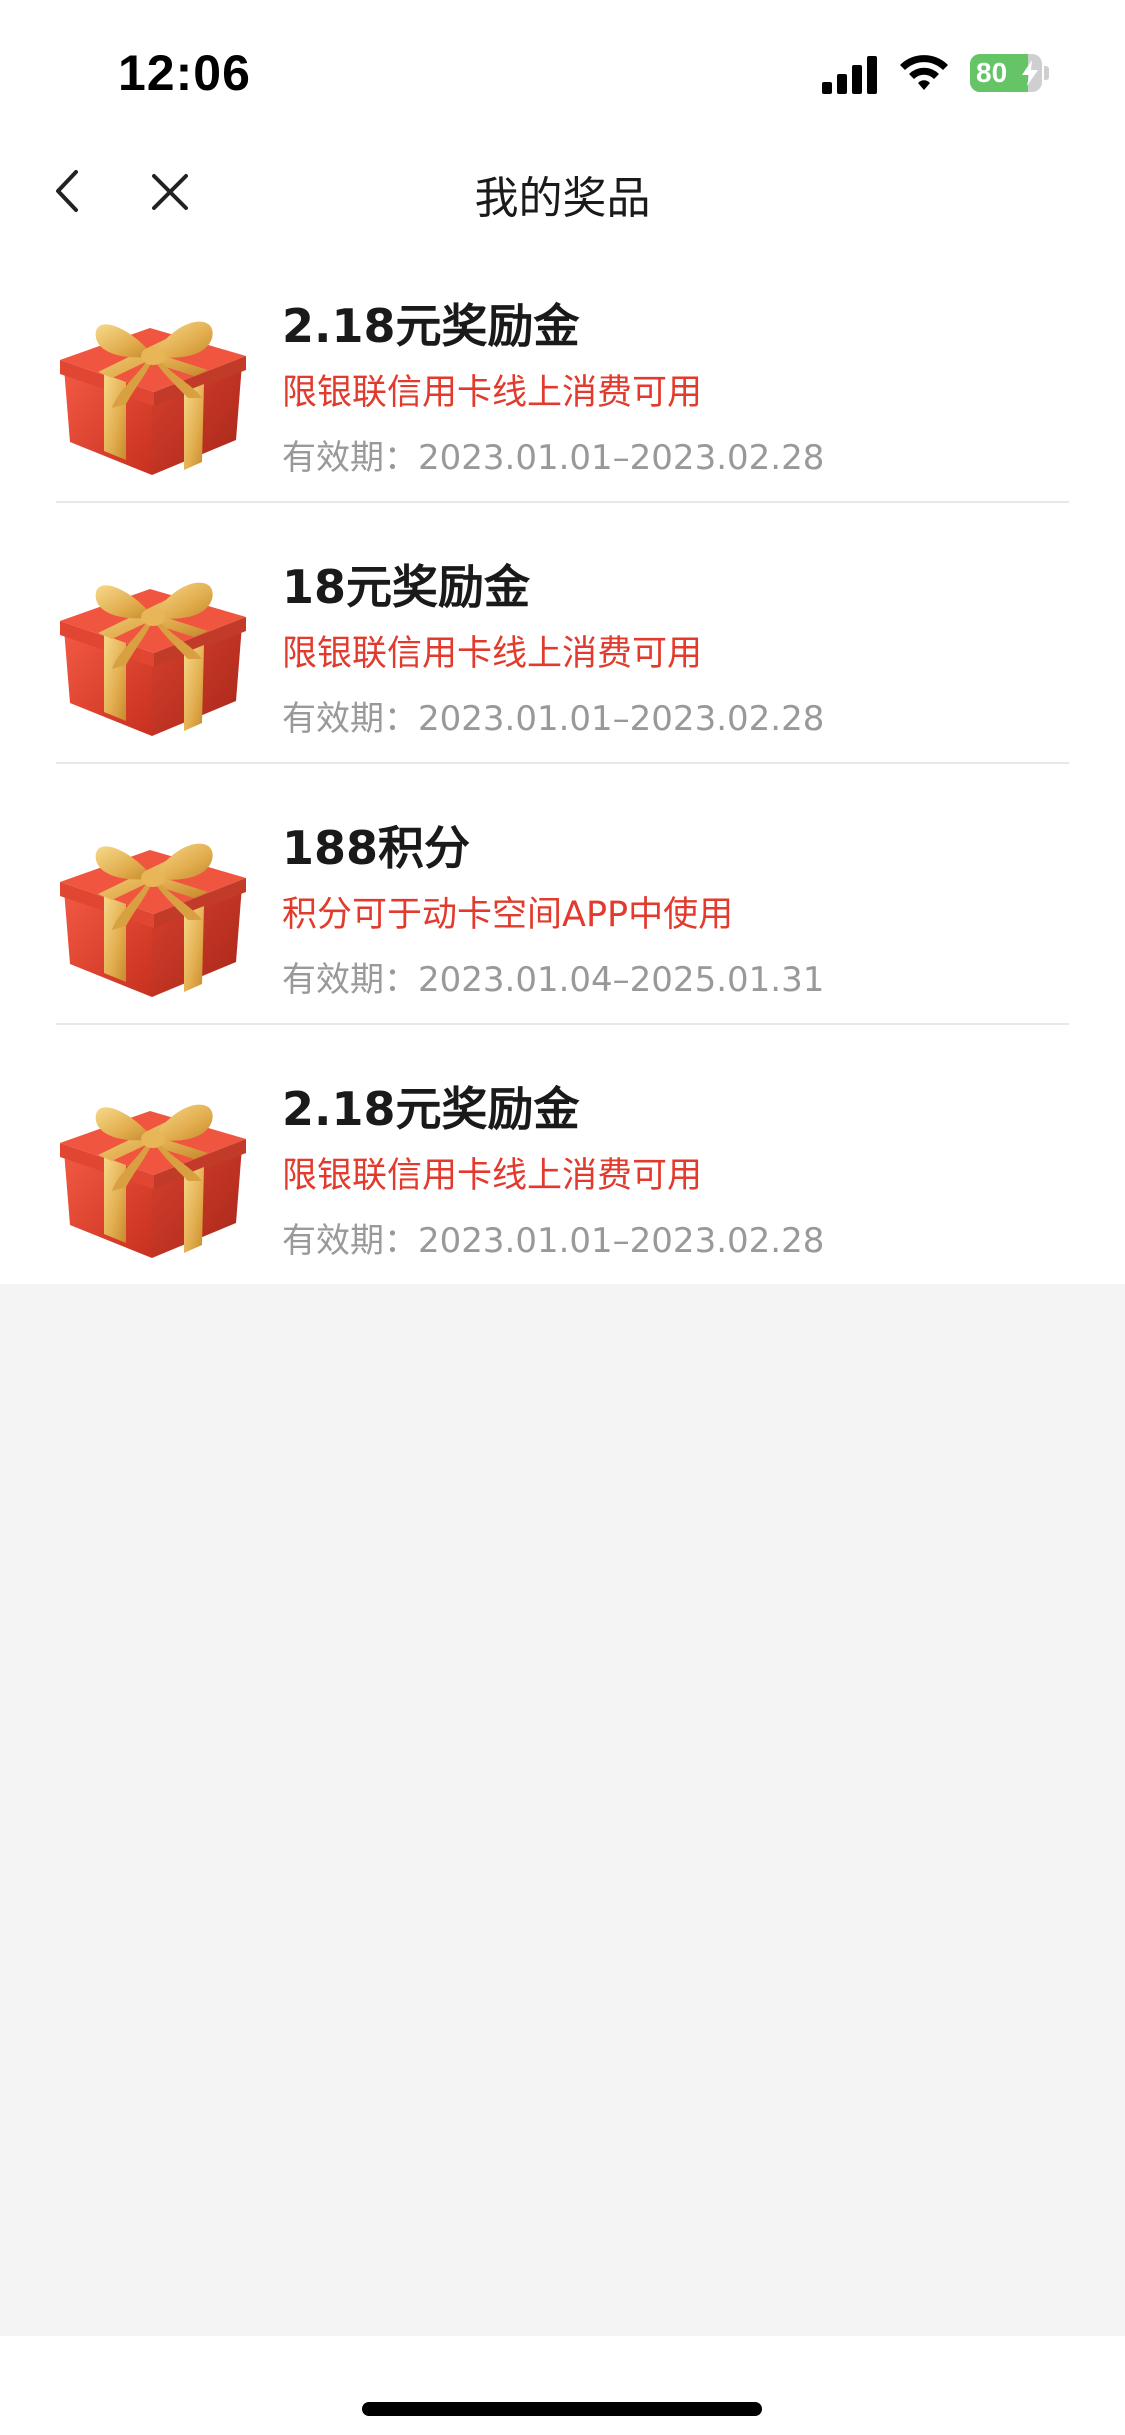 This screenshot has height=2435, width=1125. Describe the element at coordinates (508, 915) in the screenshot. I see `prize-description: 积分可于动卡空间APP中使用` at that location.